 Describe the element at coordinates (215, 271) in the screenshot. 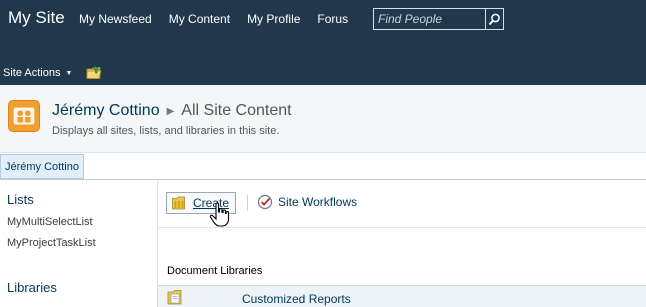

I see `section-heading-document-libraries: Document Libraries` at that location.